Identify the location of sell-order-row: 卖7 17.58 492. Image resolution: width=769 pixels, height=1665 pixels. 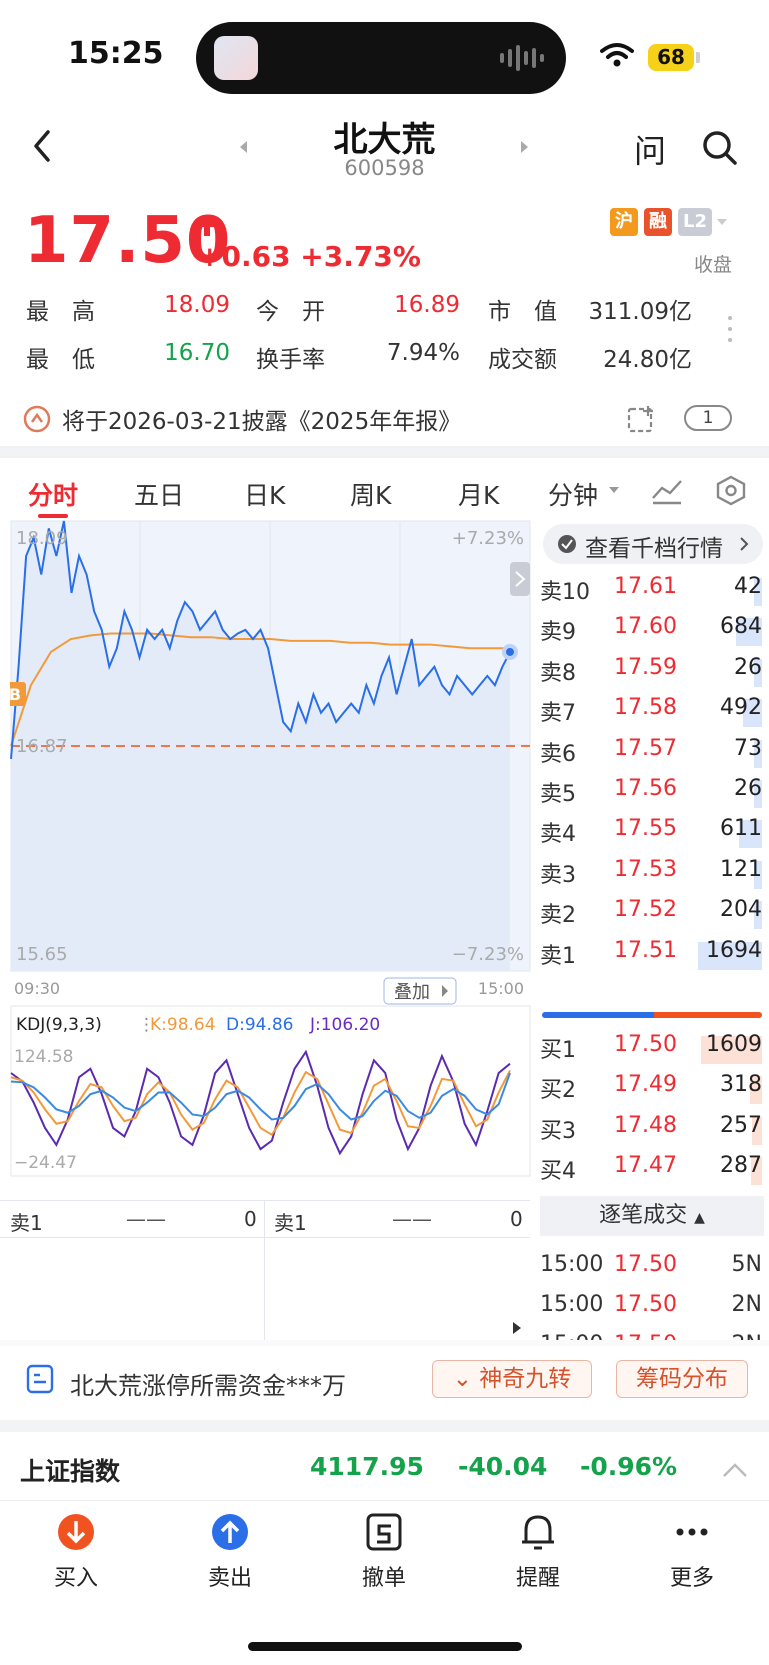
(651, 714).